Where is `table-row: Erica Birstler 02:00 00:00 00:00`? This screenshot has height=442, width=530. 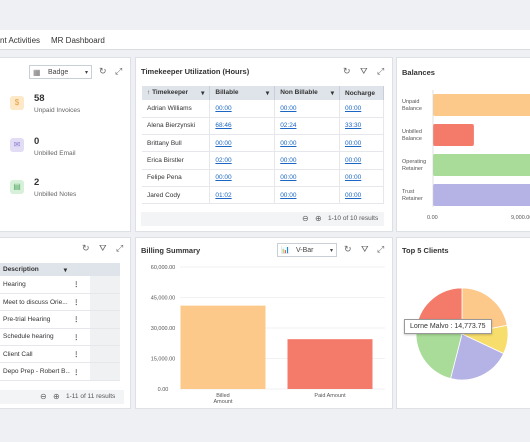 table-row: Erica Birstler 02:00 00:00 00:00 is located at coordinates (263, 160).